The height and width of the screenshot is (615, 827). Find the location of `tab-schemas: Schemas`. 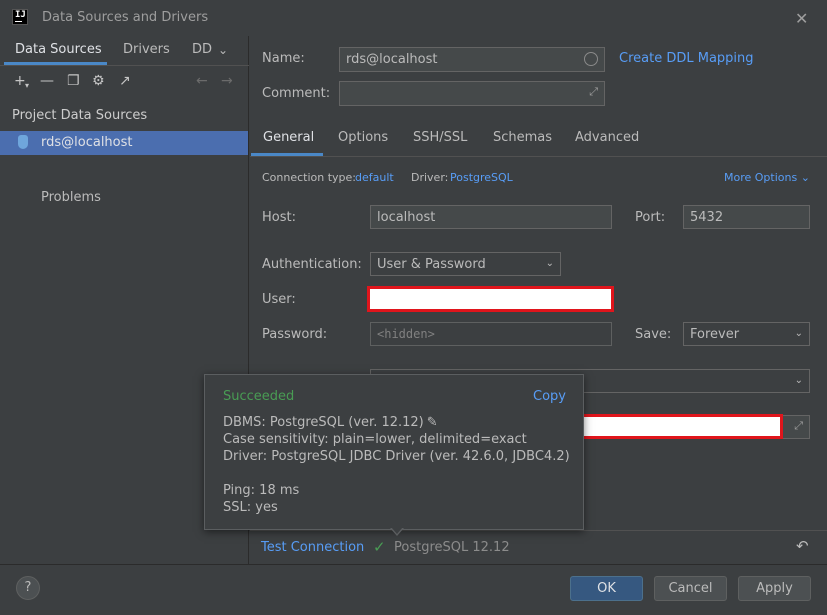

tab-schemas: Schemas is located at coordinates (522, 137).